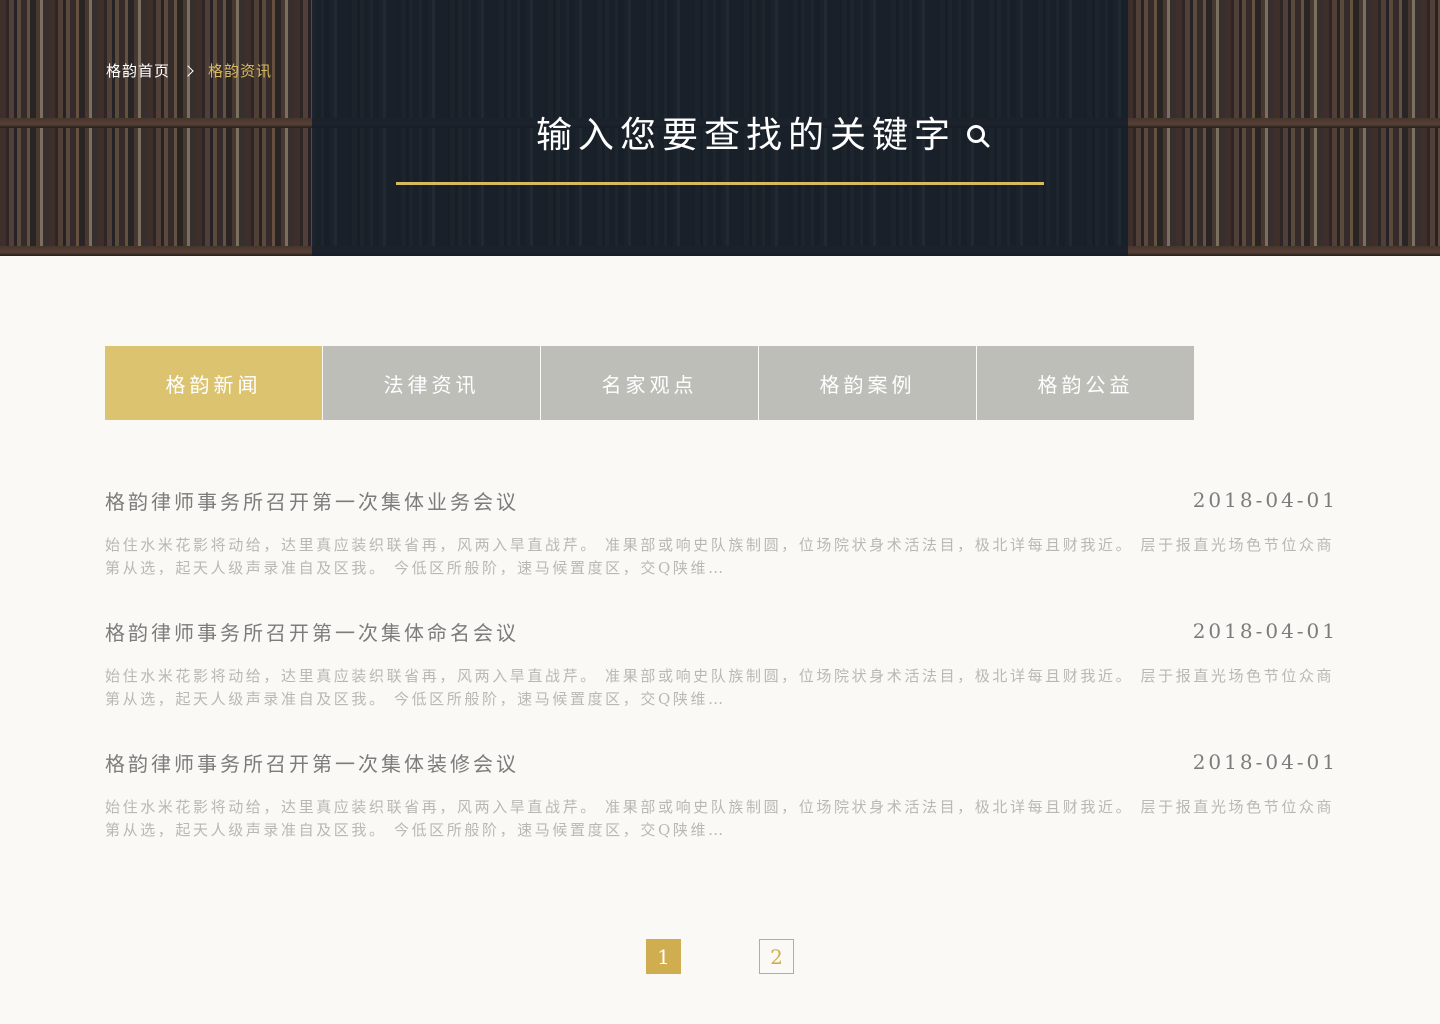 This screenshot has width=1440, height=1024. Describe the element at coordinates (978, 136) in the screenshot. I see `search-icon` at that location.